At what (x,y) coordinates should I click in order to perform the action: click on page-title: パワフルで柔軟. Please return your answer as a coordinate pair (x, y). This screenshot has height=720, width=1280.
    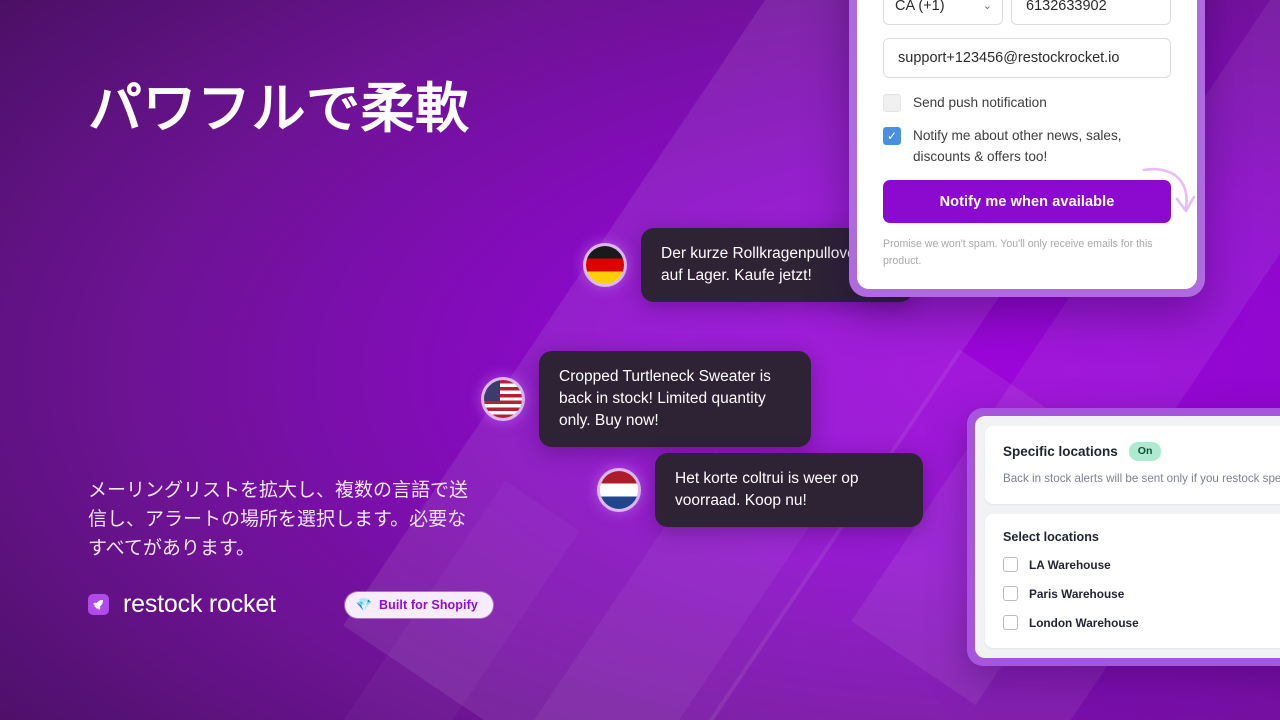
    Looking at the image, I should click on (279, 108).